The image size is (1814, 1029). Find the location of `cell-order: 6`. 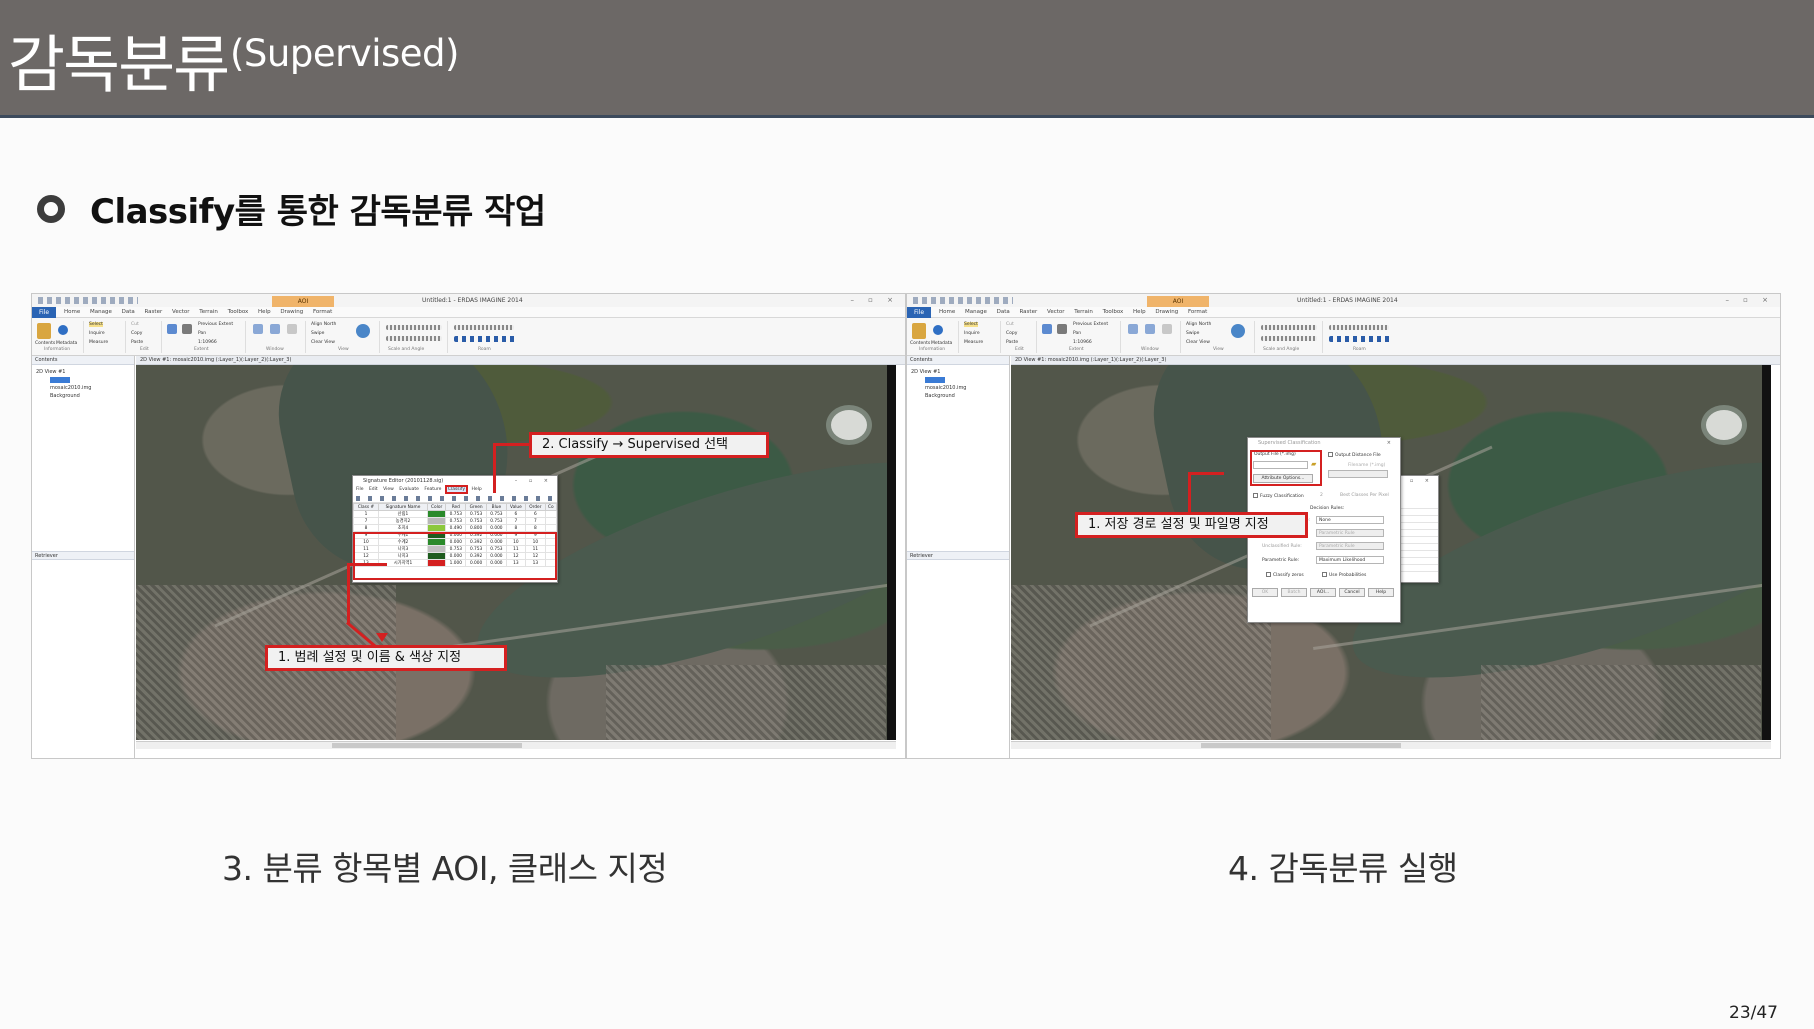

cell-order: 6 is located at coordinates (535, 514).